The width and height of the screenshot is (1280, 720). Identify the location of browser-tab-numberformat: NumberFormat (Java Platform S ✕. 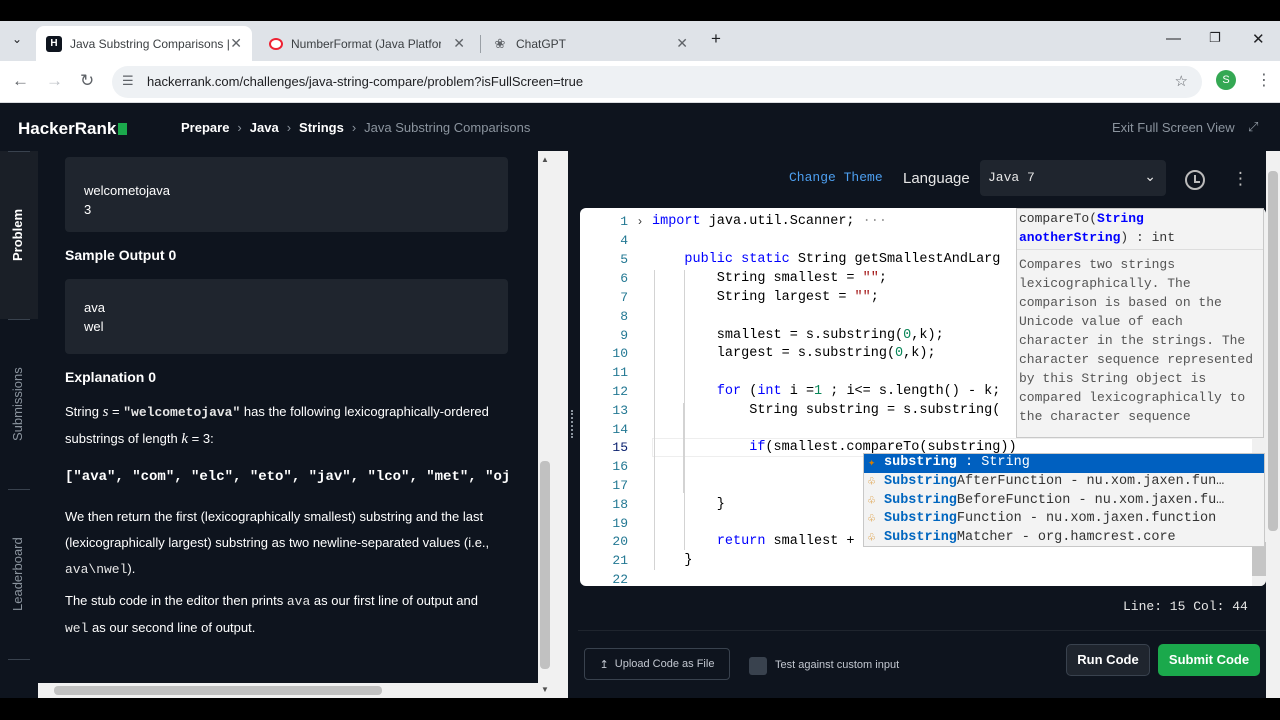
(367, 43).